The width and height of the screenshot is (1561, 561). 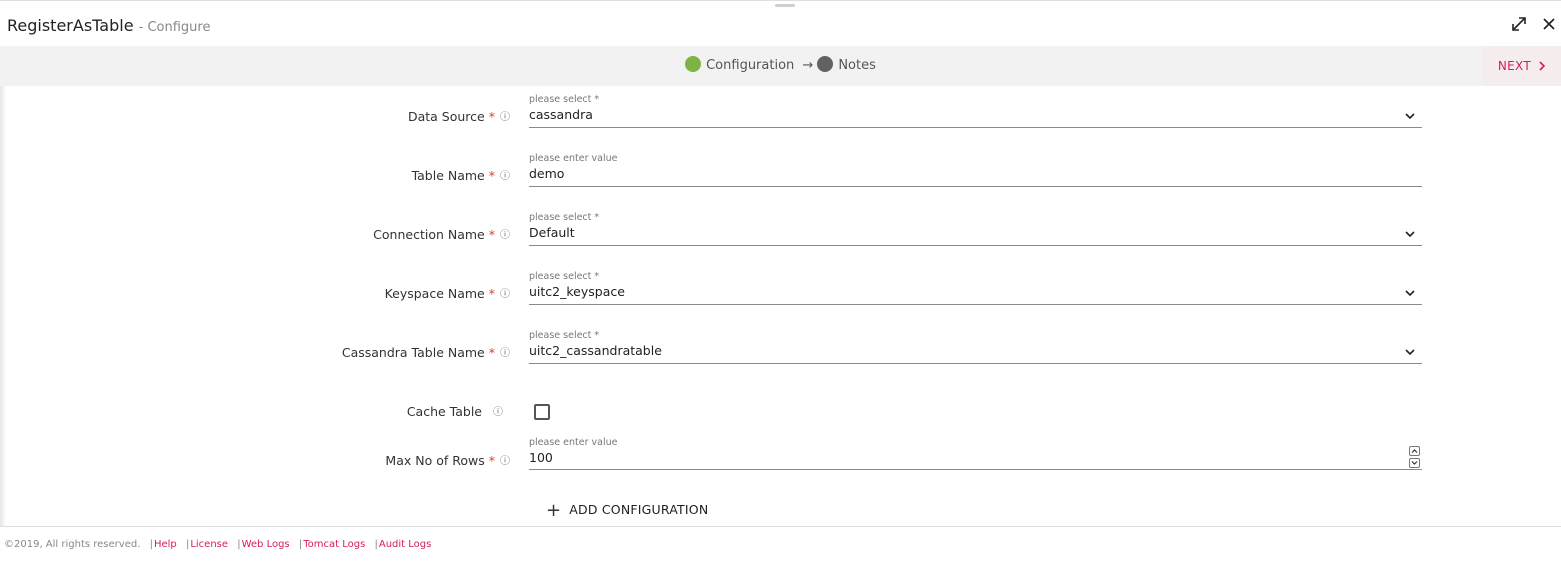 What do you see at coordinates (434, 293) in the screenshot?
I see `keyspace-name-label-text: Keyspace Name` at bounding box center [434, 293].